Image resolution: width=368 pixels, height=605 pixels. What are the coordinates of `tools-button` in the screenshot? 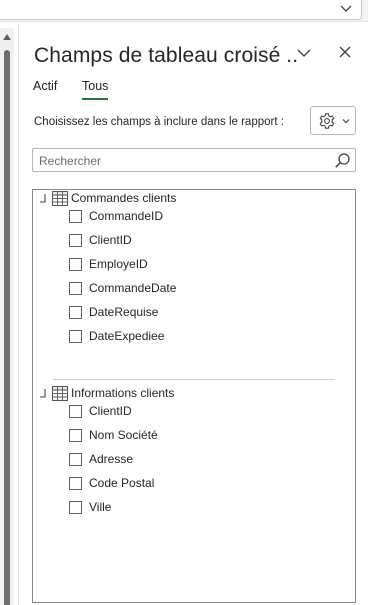 It's located at (333, 120).